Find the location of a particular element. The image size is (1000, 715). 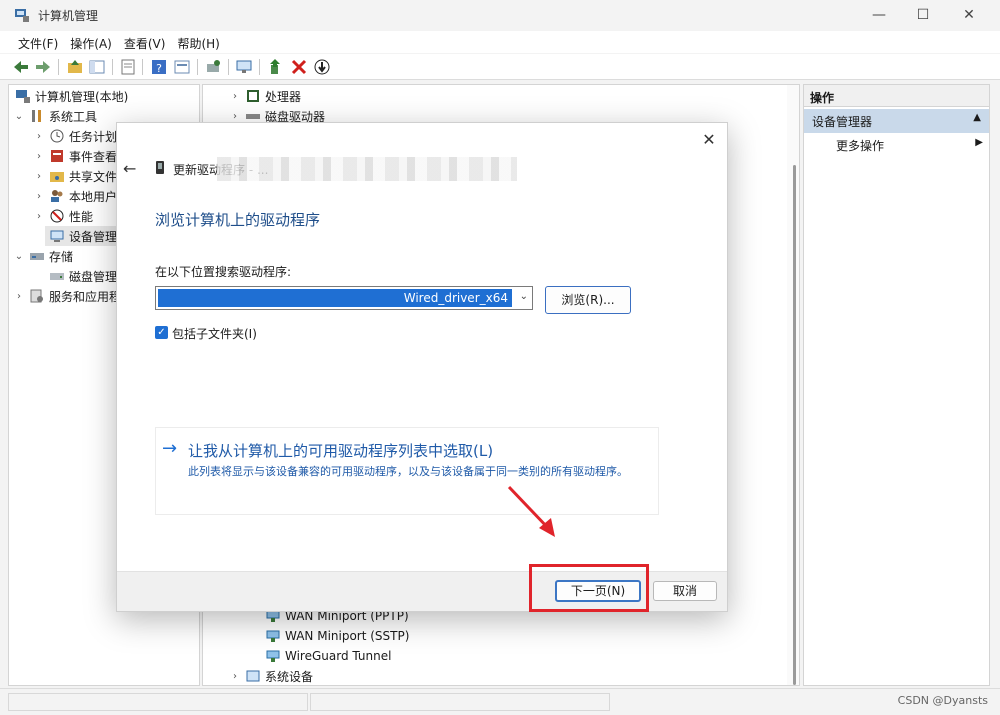

network-adapter-item: WireGuard Tunnel is located at coordinates (326, 656).